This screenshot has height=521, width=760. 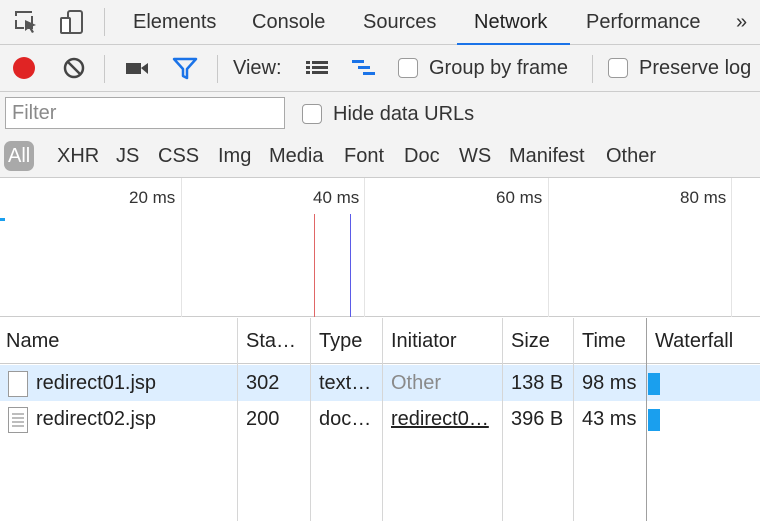 What do you see at coordinates (695, 68) in the screenshot?
I see `preserve-log-label: Preserve log` at bounding box center [695, 68].